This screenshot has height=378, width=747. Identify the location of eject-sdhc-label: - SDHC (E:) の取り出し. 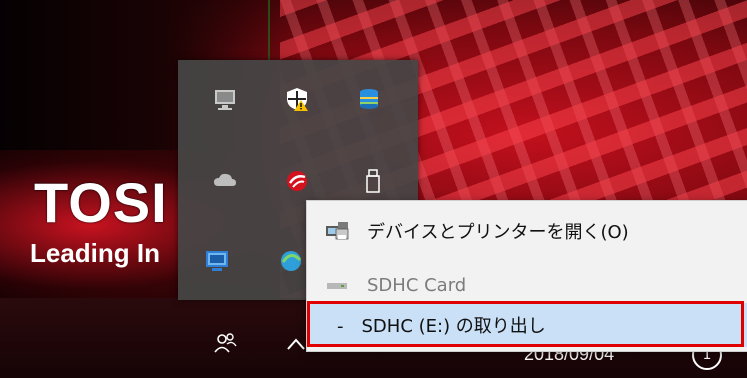
(441, 326).